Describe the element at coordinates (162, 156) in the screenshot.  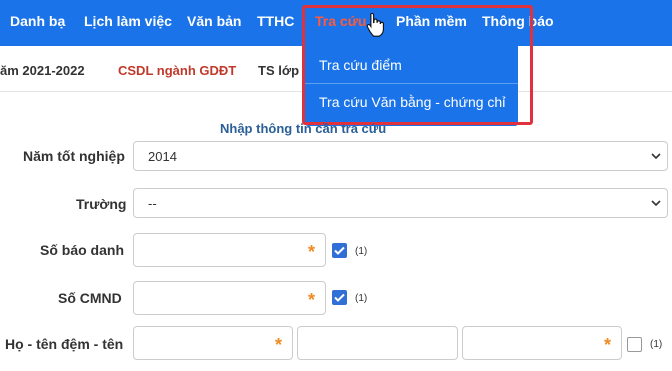
I see `year-select-value: 2014` at that location.